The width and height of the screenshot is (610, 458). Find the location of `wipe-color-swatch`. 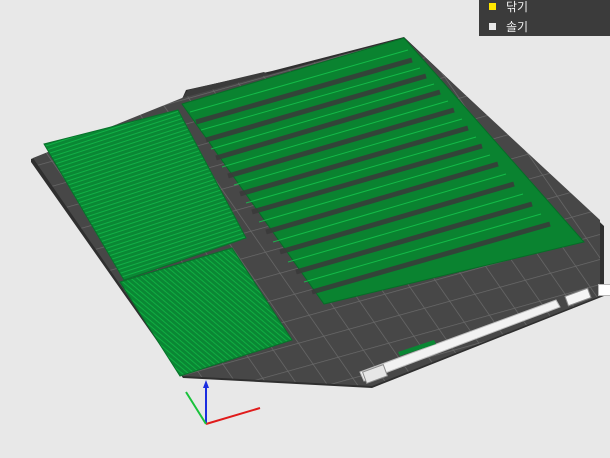

wipe-color-swatch is located at coordinates (492, 6).